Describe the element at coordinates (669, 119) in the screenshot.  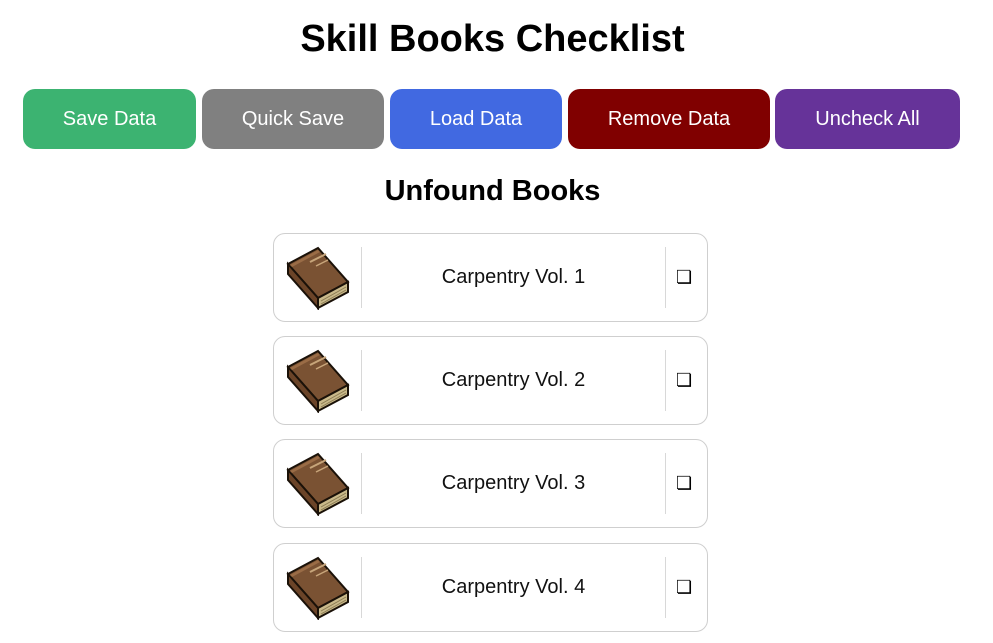
I see `remove-data-button: Remove Data` at that location.